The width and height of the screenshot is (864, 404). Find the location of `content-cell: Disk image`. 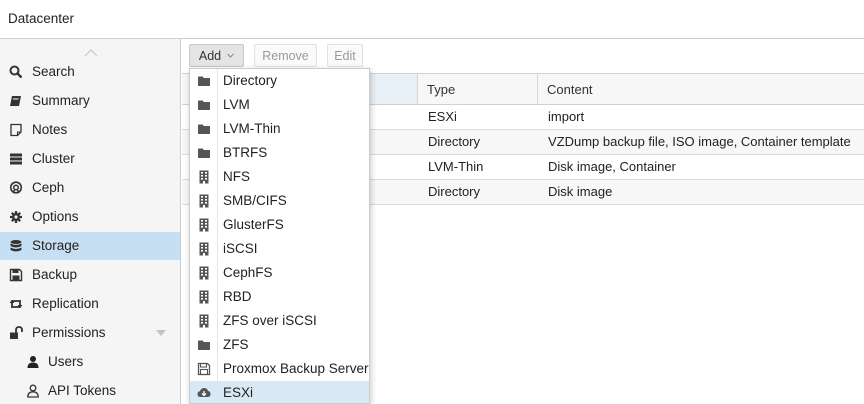

content-cell: Disk image is located at coordinates (580, 191).